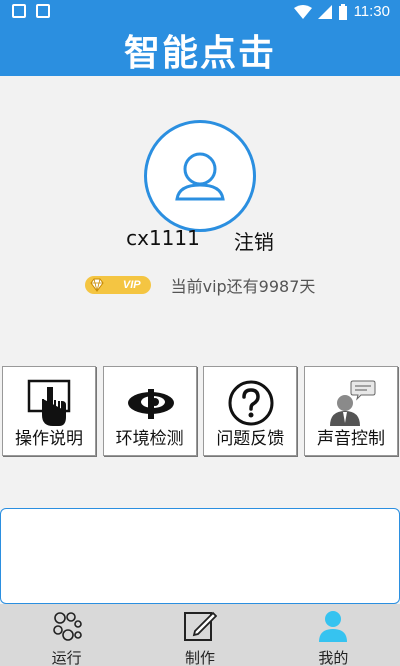  I want to click on tile-instructions: 操作说明, so click(49, 411).